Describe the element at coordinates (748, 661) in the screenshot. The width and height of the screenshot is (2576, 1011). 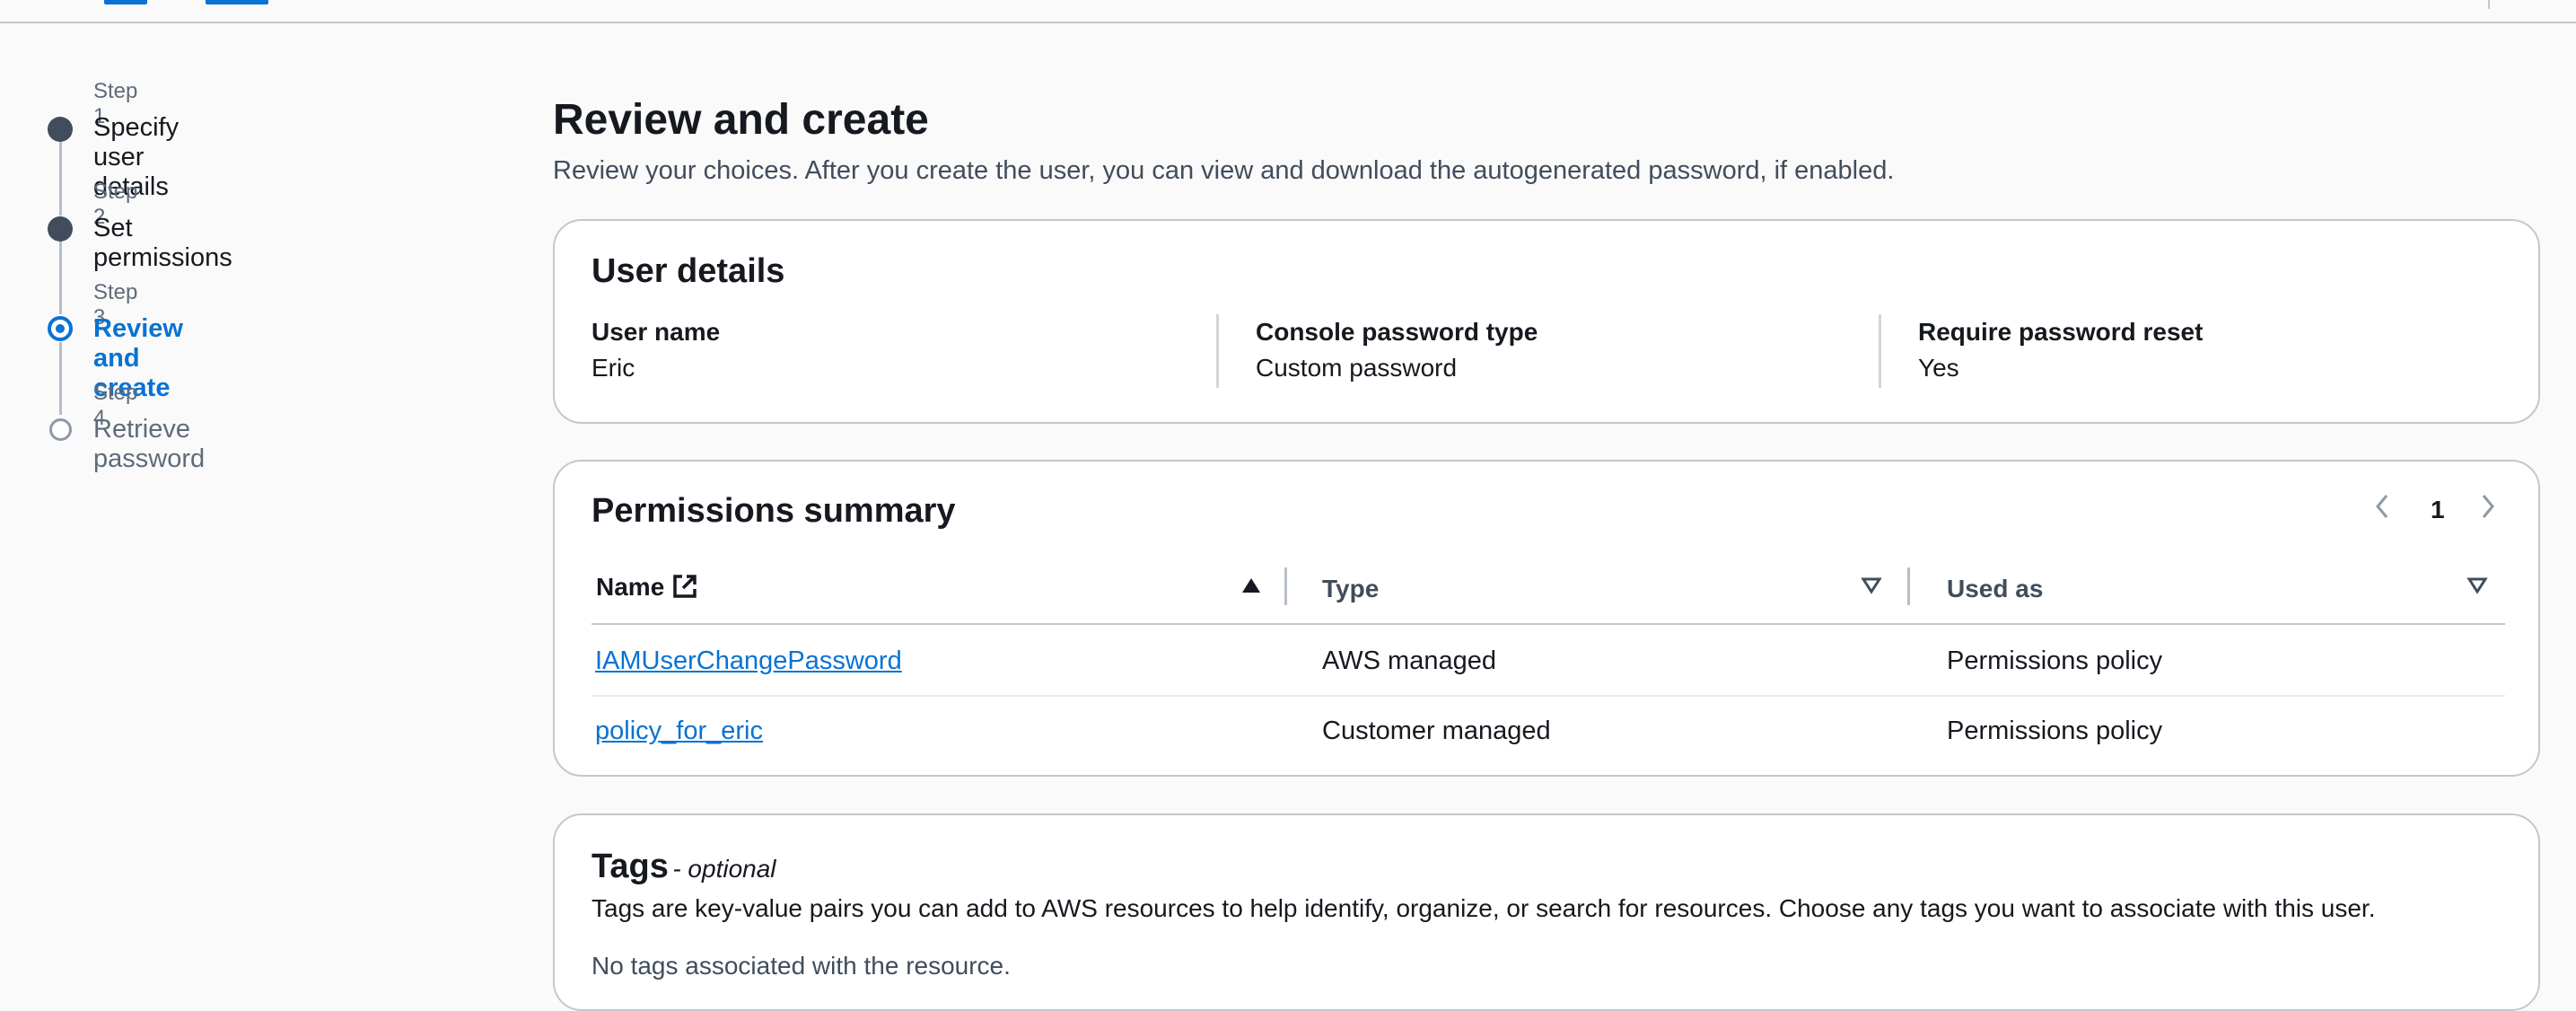
I see `policy-link: IAMUserChangePassword` at that location.